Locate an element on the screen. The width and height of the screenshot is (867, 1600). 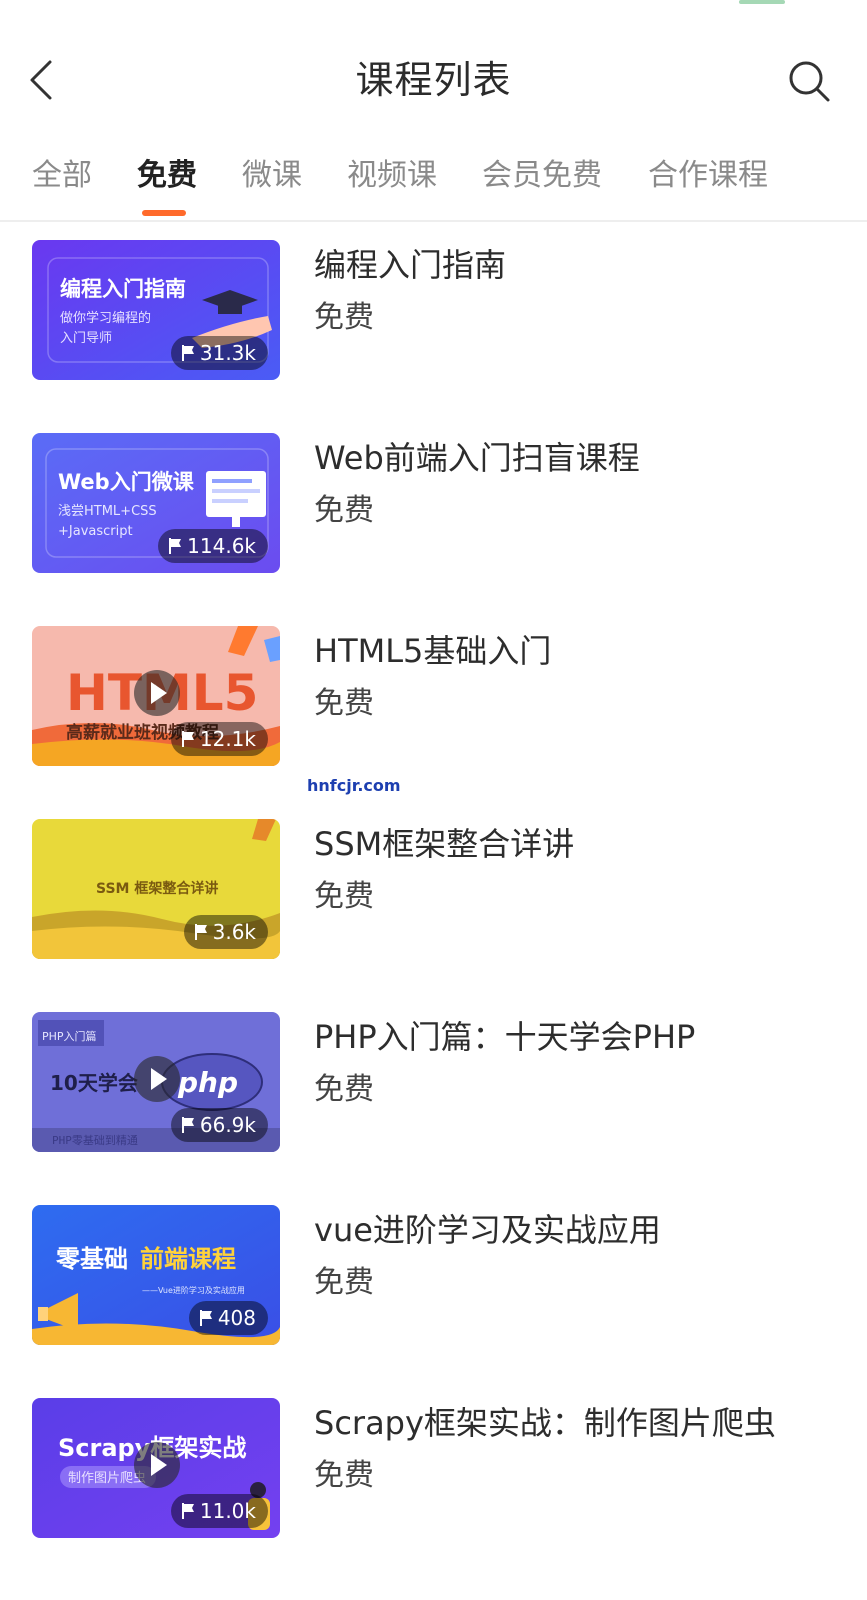
view-count-value: 3.6k is located at coordinates (234, 932).